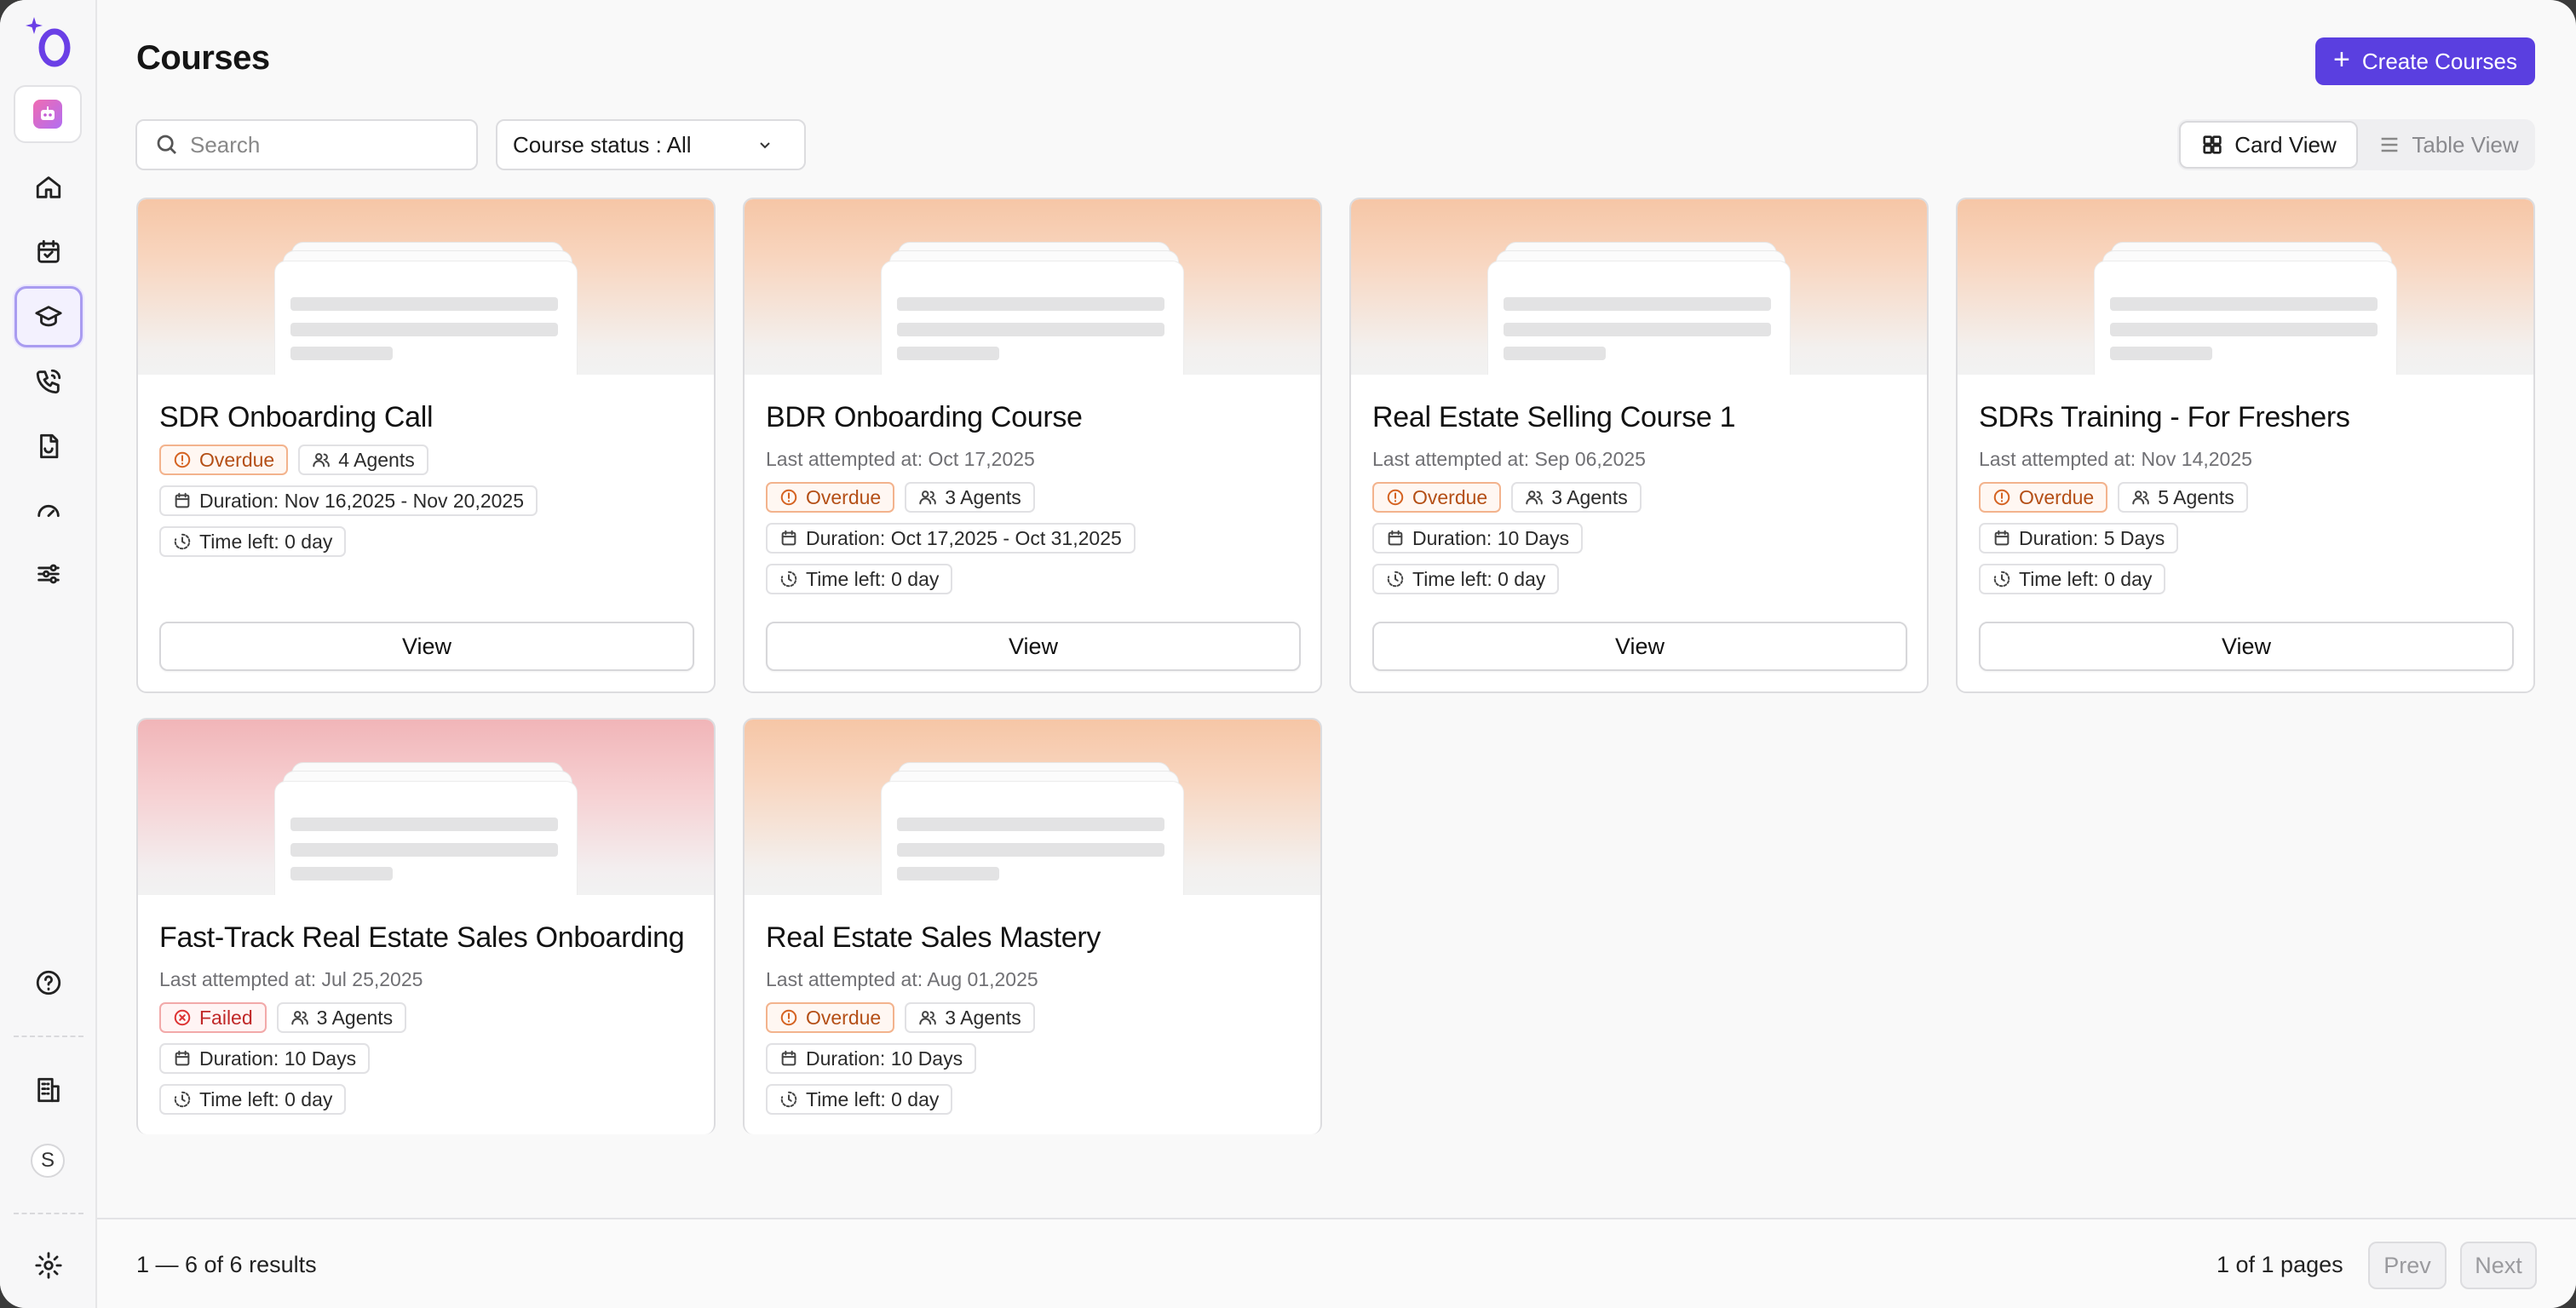  I want to click on brand-logo-icon, so click(50, 42).